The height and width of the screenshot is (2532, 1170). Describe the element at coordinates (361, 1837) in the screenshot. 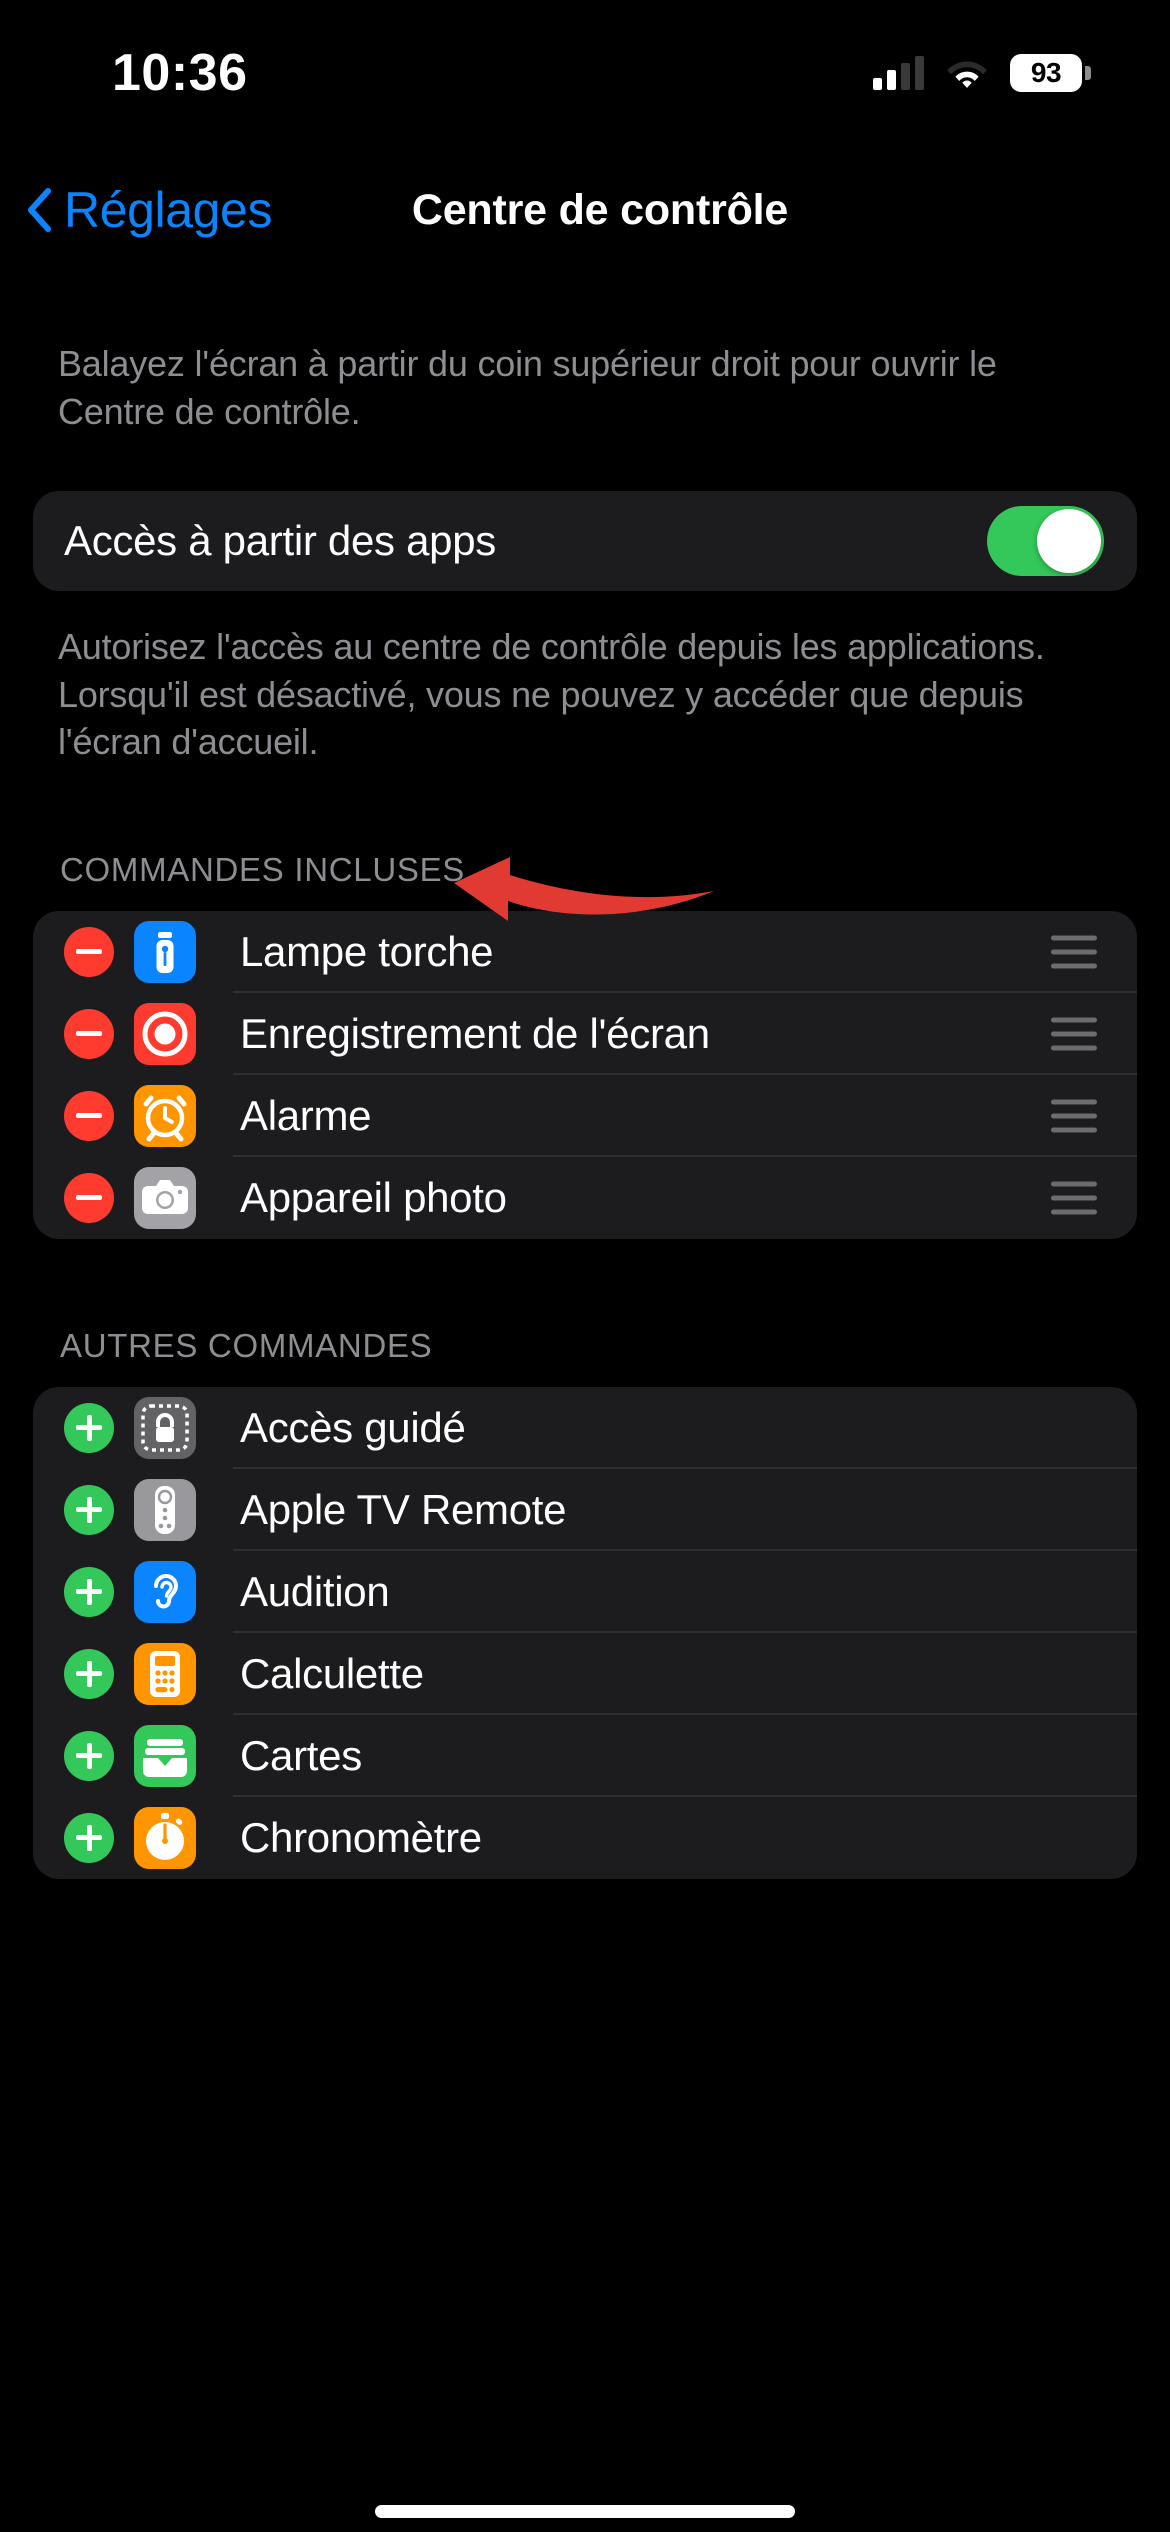

I see `control-label: Chronomètre` at that location.